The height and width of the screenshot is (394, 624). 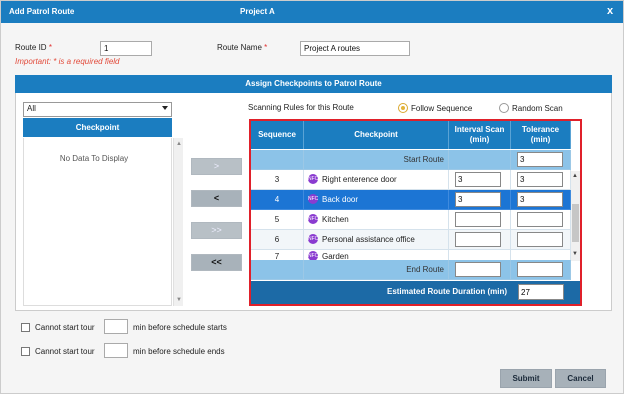 I want to click on end-limit-minutes-input, so click(x=116, y=350).